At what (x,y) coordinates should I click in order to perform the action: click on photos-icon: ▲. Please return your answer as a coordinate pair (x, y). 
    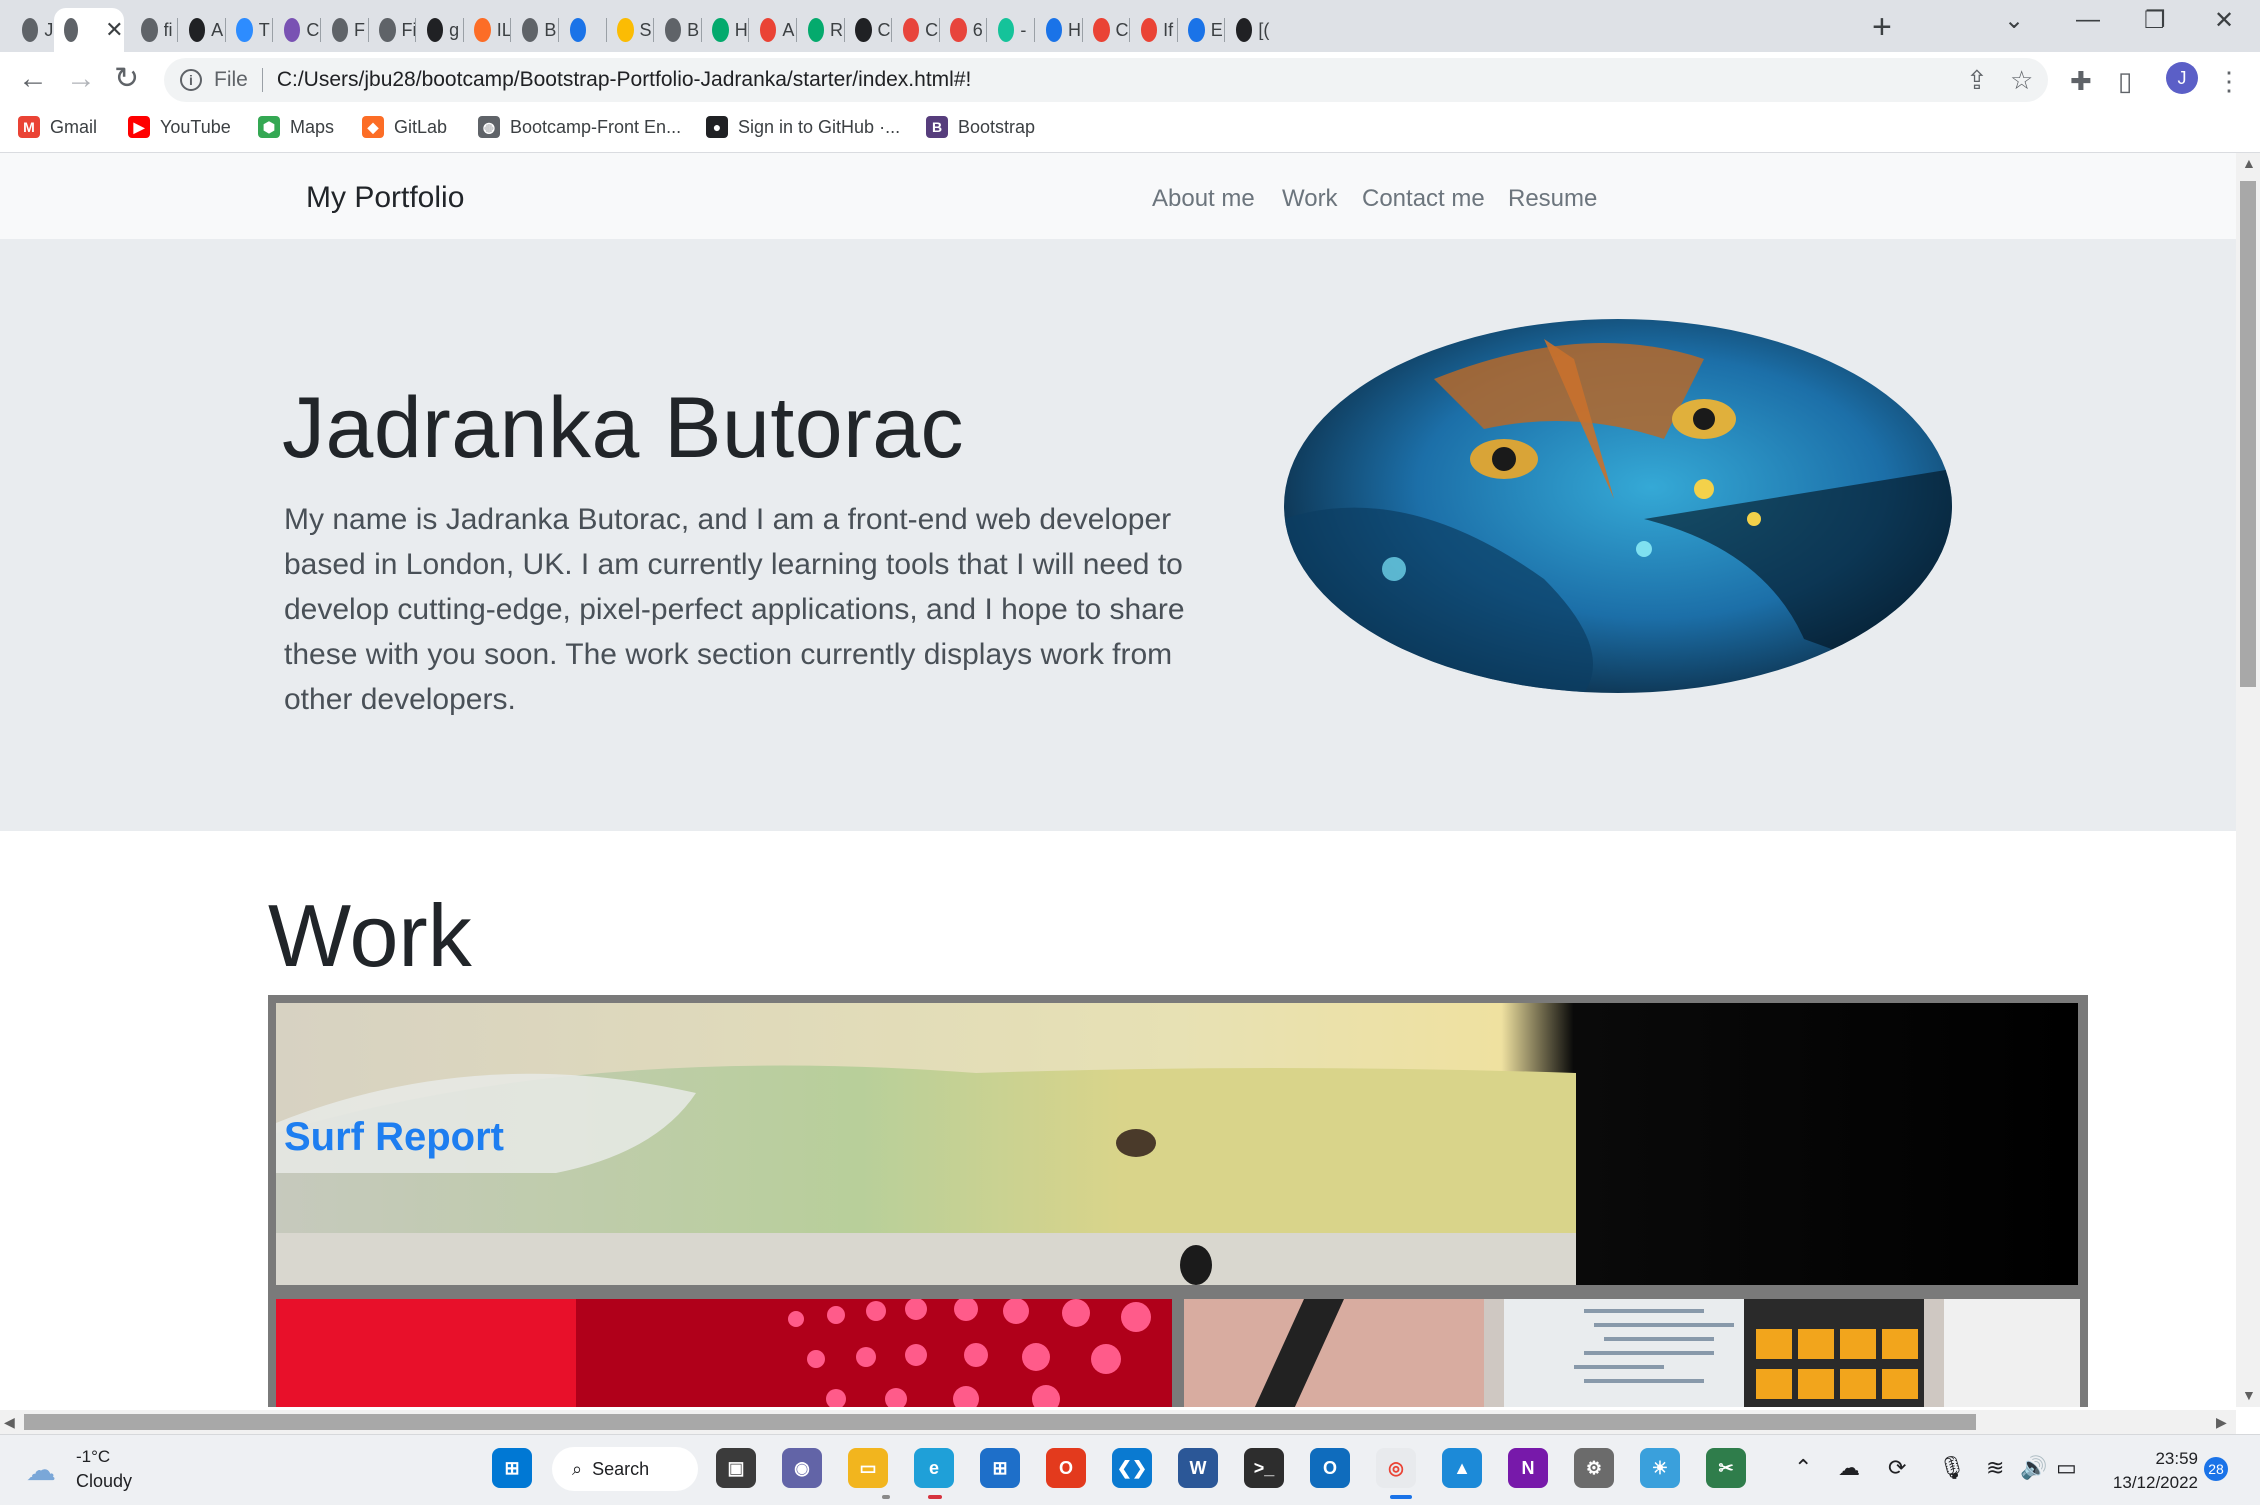
    Looking at the image, I should click on (1462, 1468).